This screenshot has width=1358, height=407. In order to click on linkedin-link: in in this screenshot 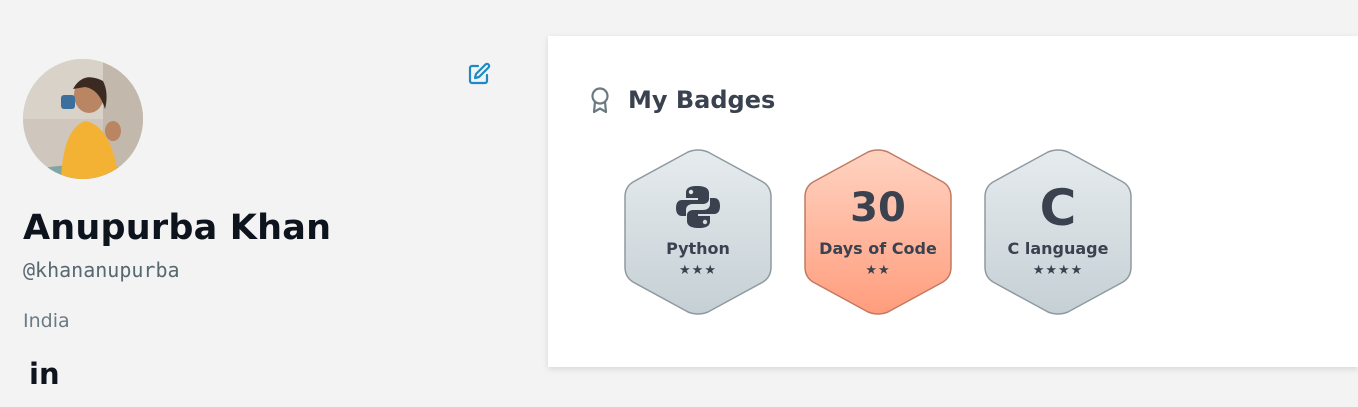, I will do `click(44, 374)`.